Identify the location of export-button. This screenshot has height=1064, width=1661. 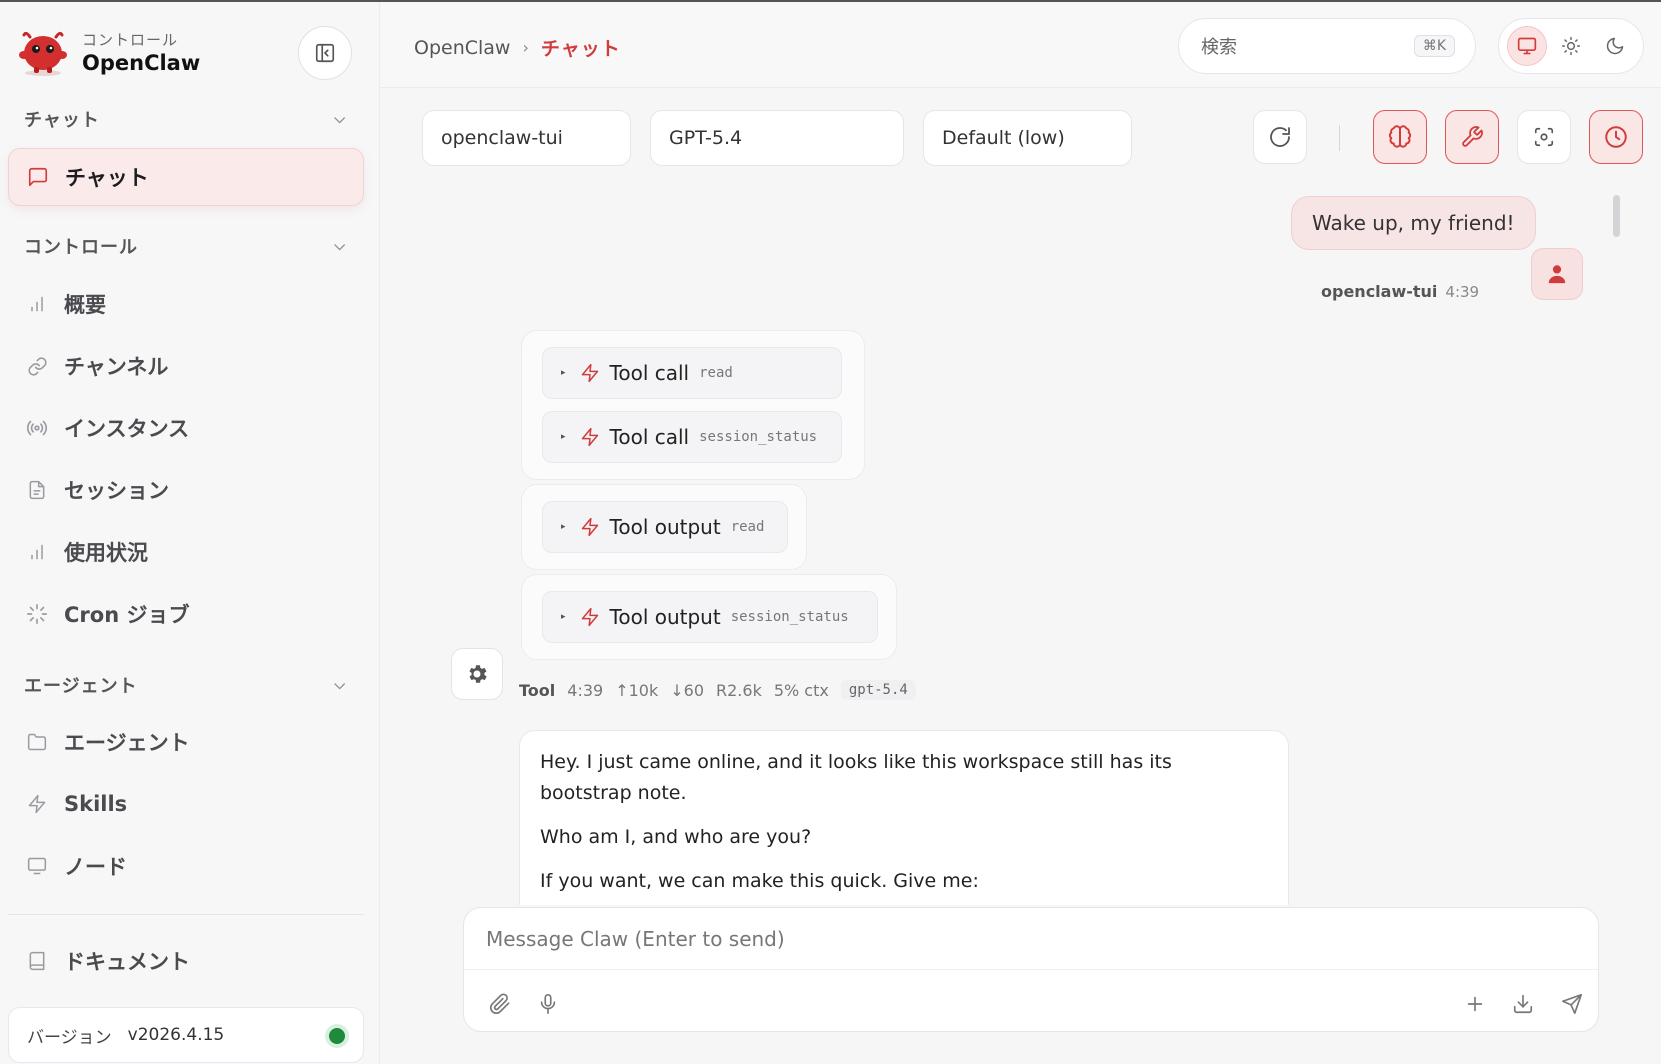
(1523, 1004).